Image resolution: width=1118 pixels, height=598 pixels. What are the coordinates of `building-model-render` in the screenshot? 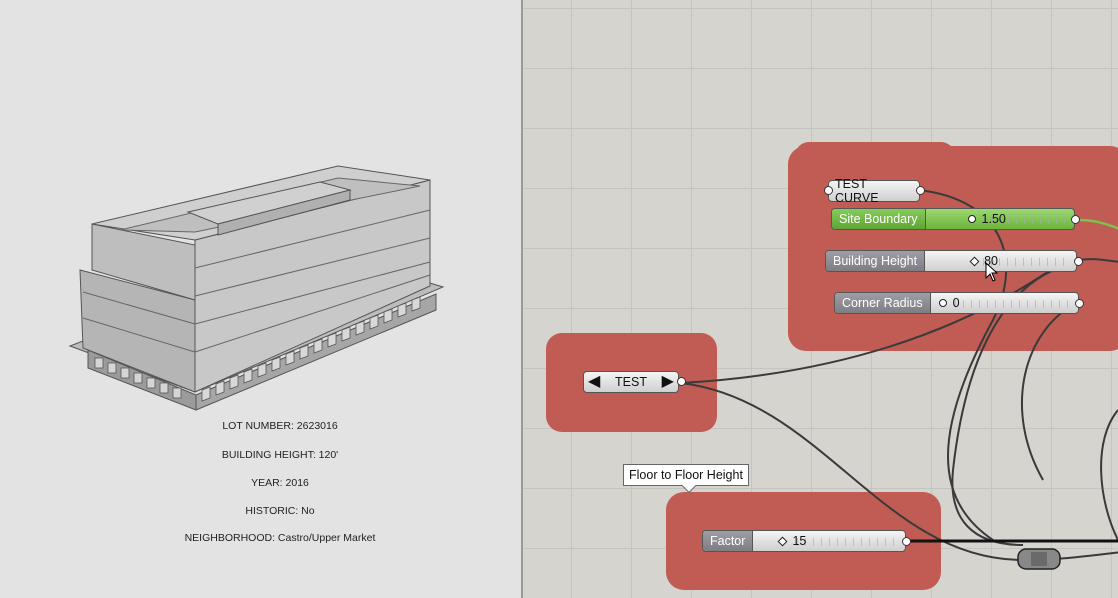 It's located at (256, 288).